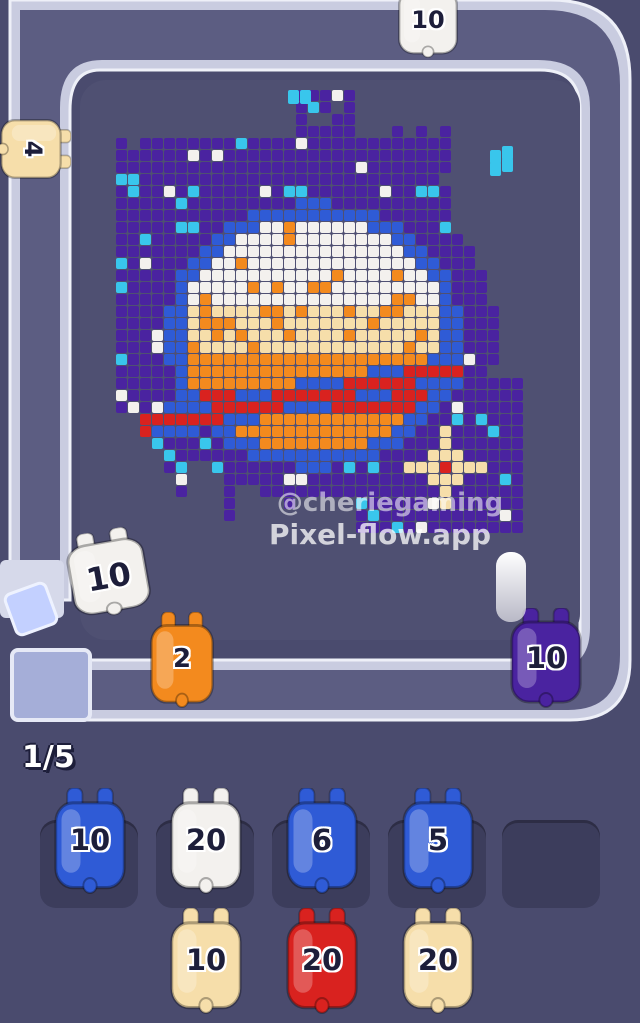 Image resolution: width=640 pixels, height=1023 pixels. I want to click on queue-piece-1: 10, so click(90, 841).